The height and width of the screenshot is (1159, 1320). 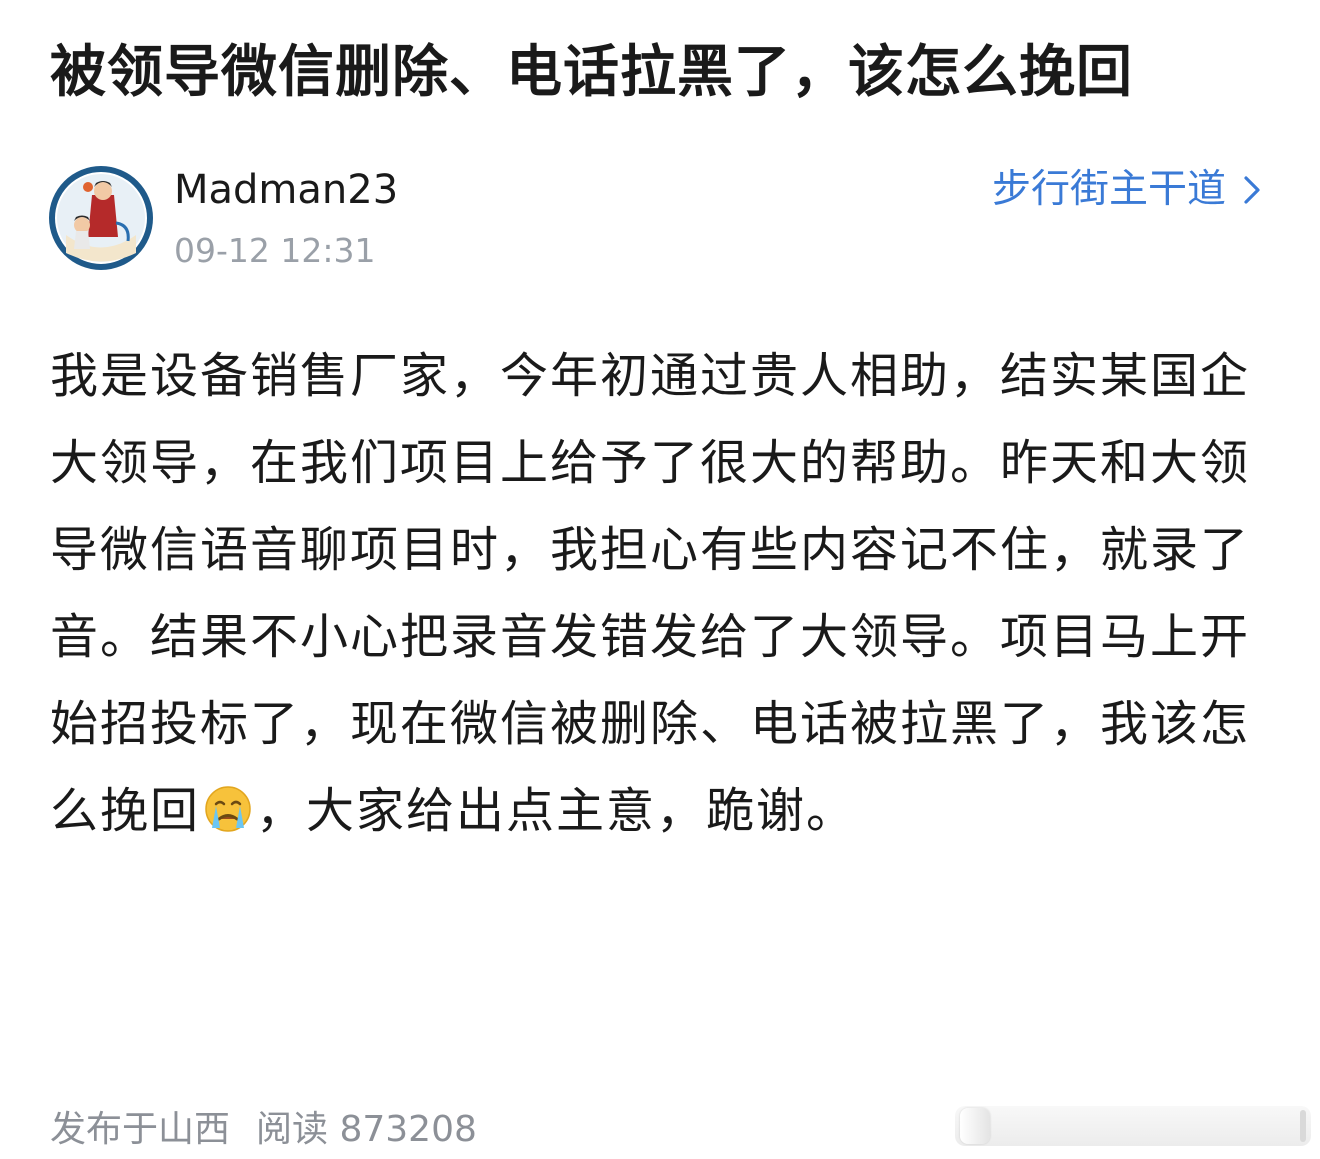 I want to click on board-link: 步行街主干道, so click(x=1128, y=190).